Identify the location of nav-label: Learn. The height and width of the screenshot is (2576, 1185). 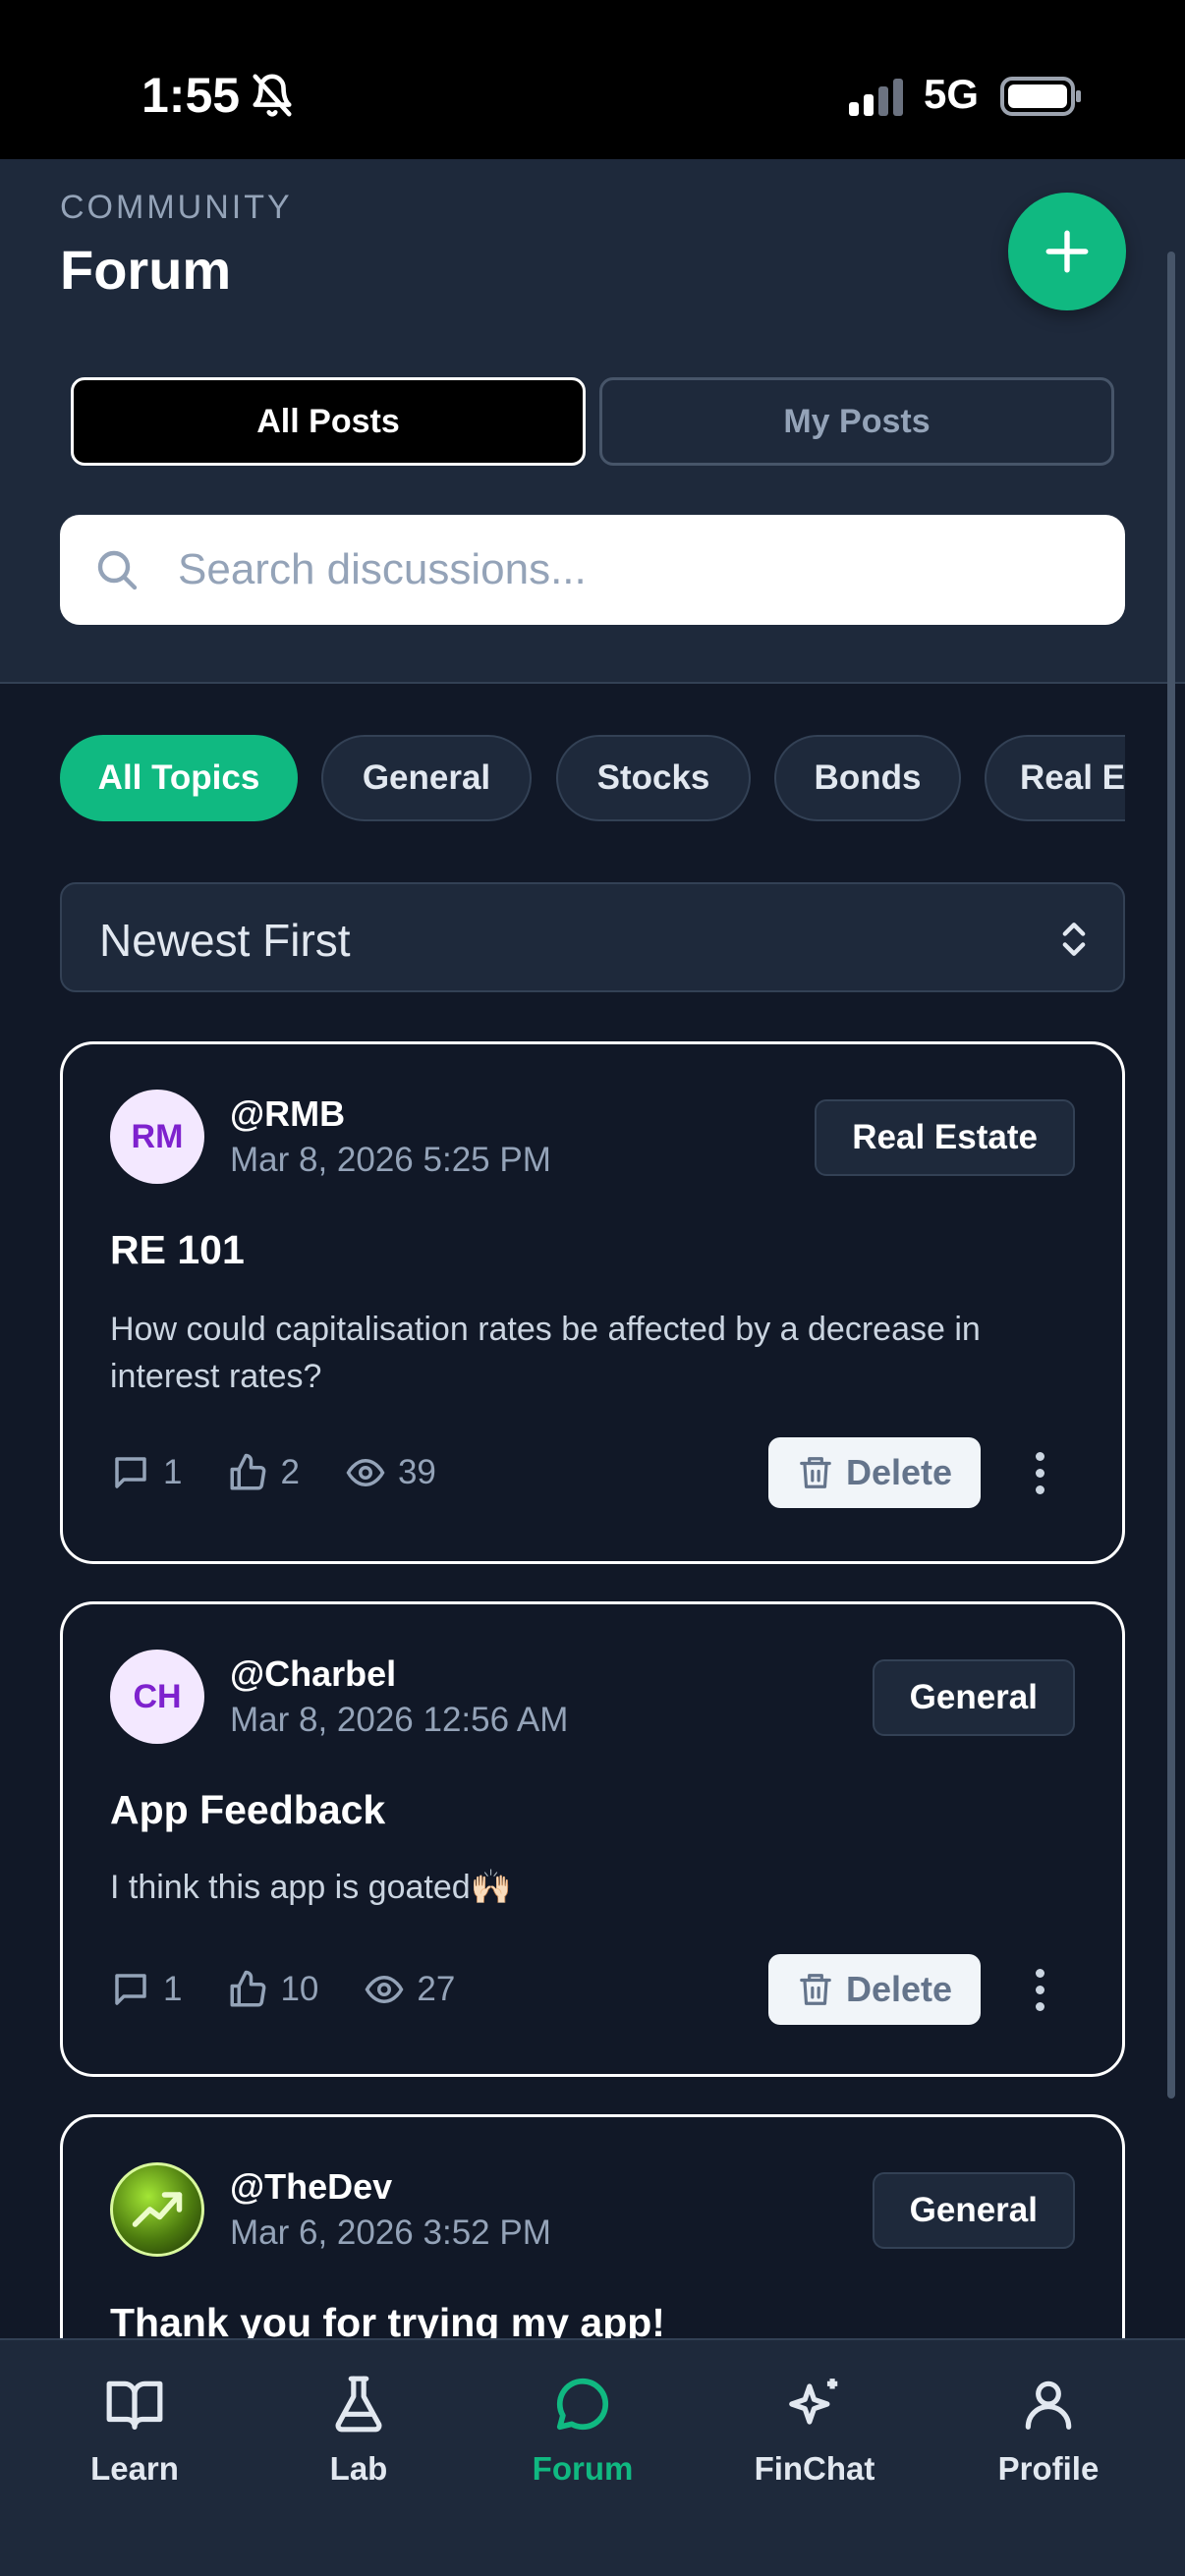
(135, 2468).